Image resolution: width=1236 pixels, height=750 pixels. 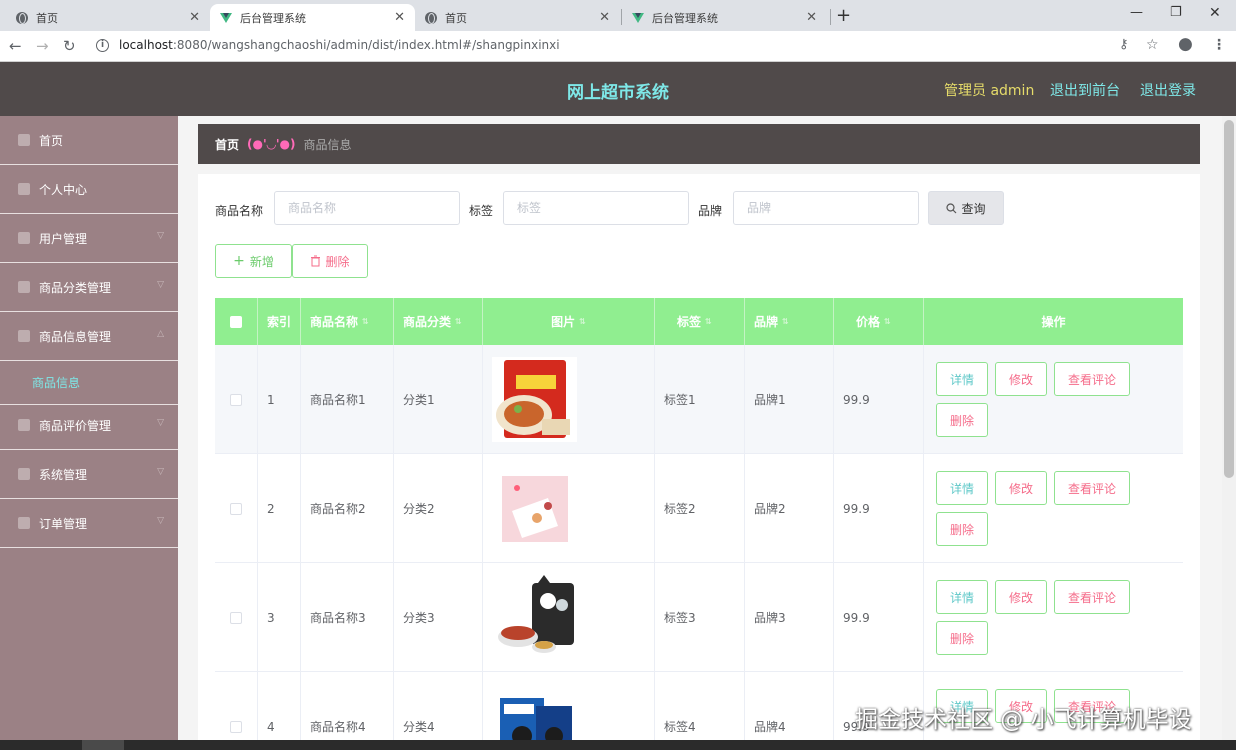 I want to click on column-header: 品牌 ⇅, so click(x=789, y=321).